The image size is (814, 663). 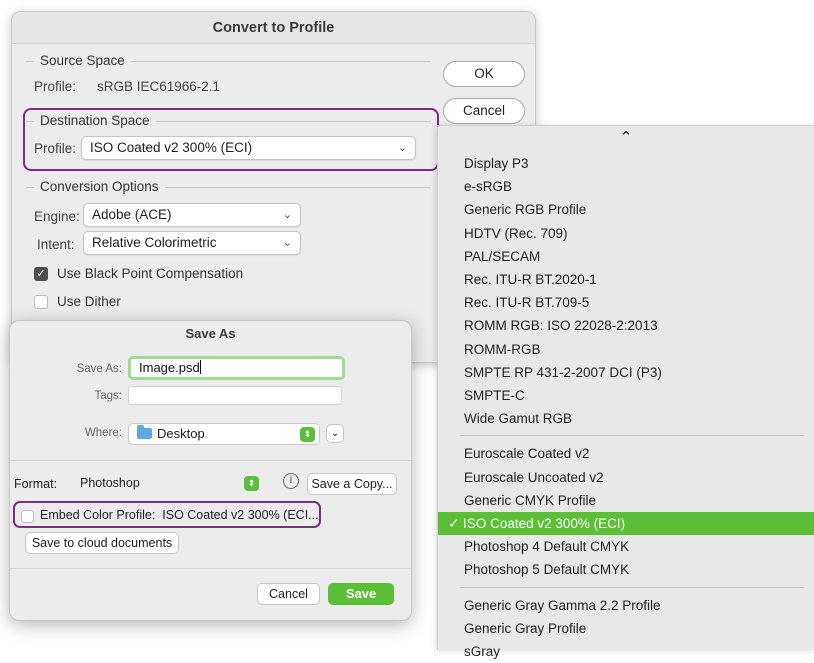 I want to click on dropdown-item: HDTV (Rec. 709), so click(x=626, y=233).